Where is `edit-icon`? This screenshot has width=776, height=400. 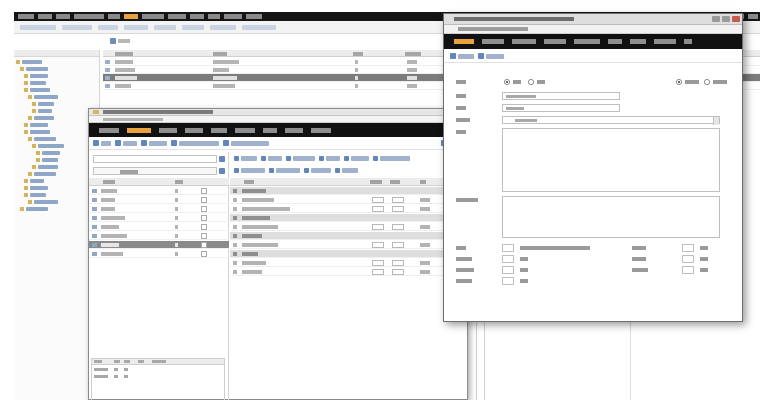 edit-icon is located at coordinates (263, 158).